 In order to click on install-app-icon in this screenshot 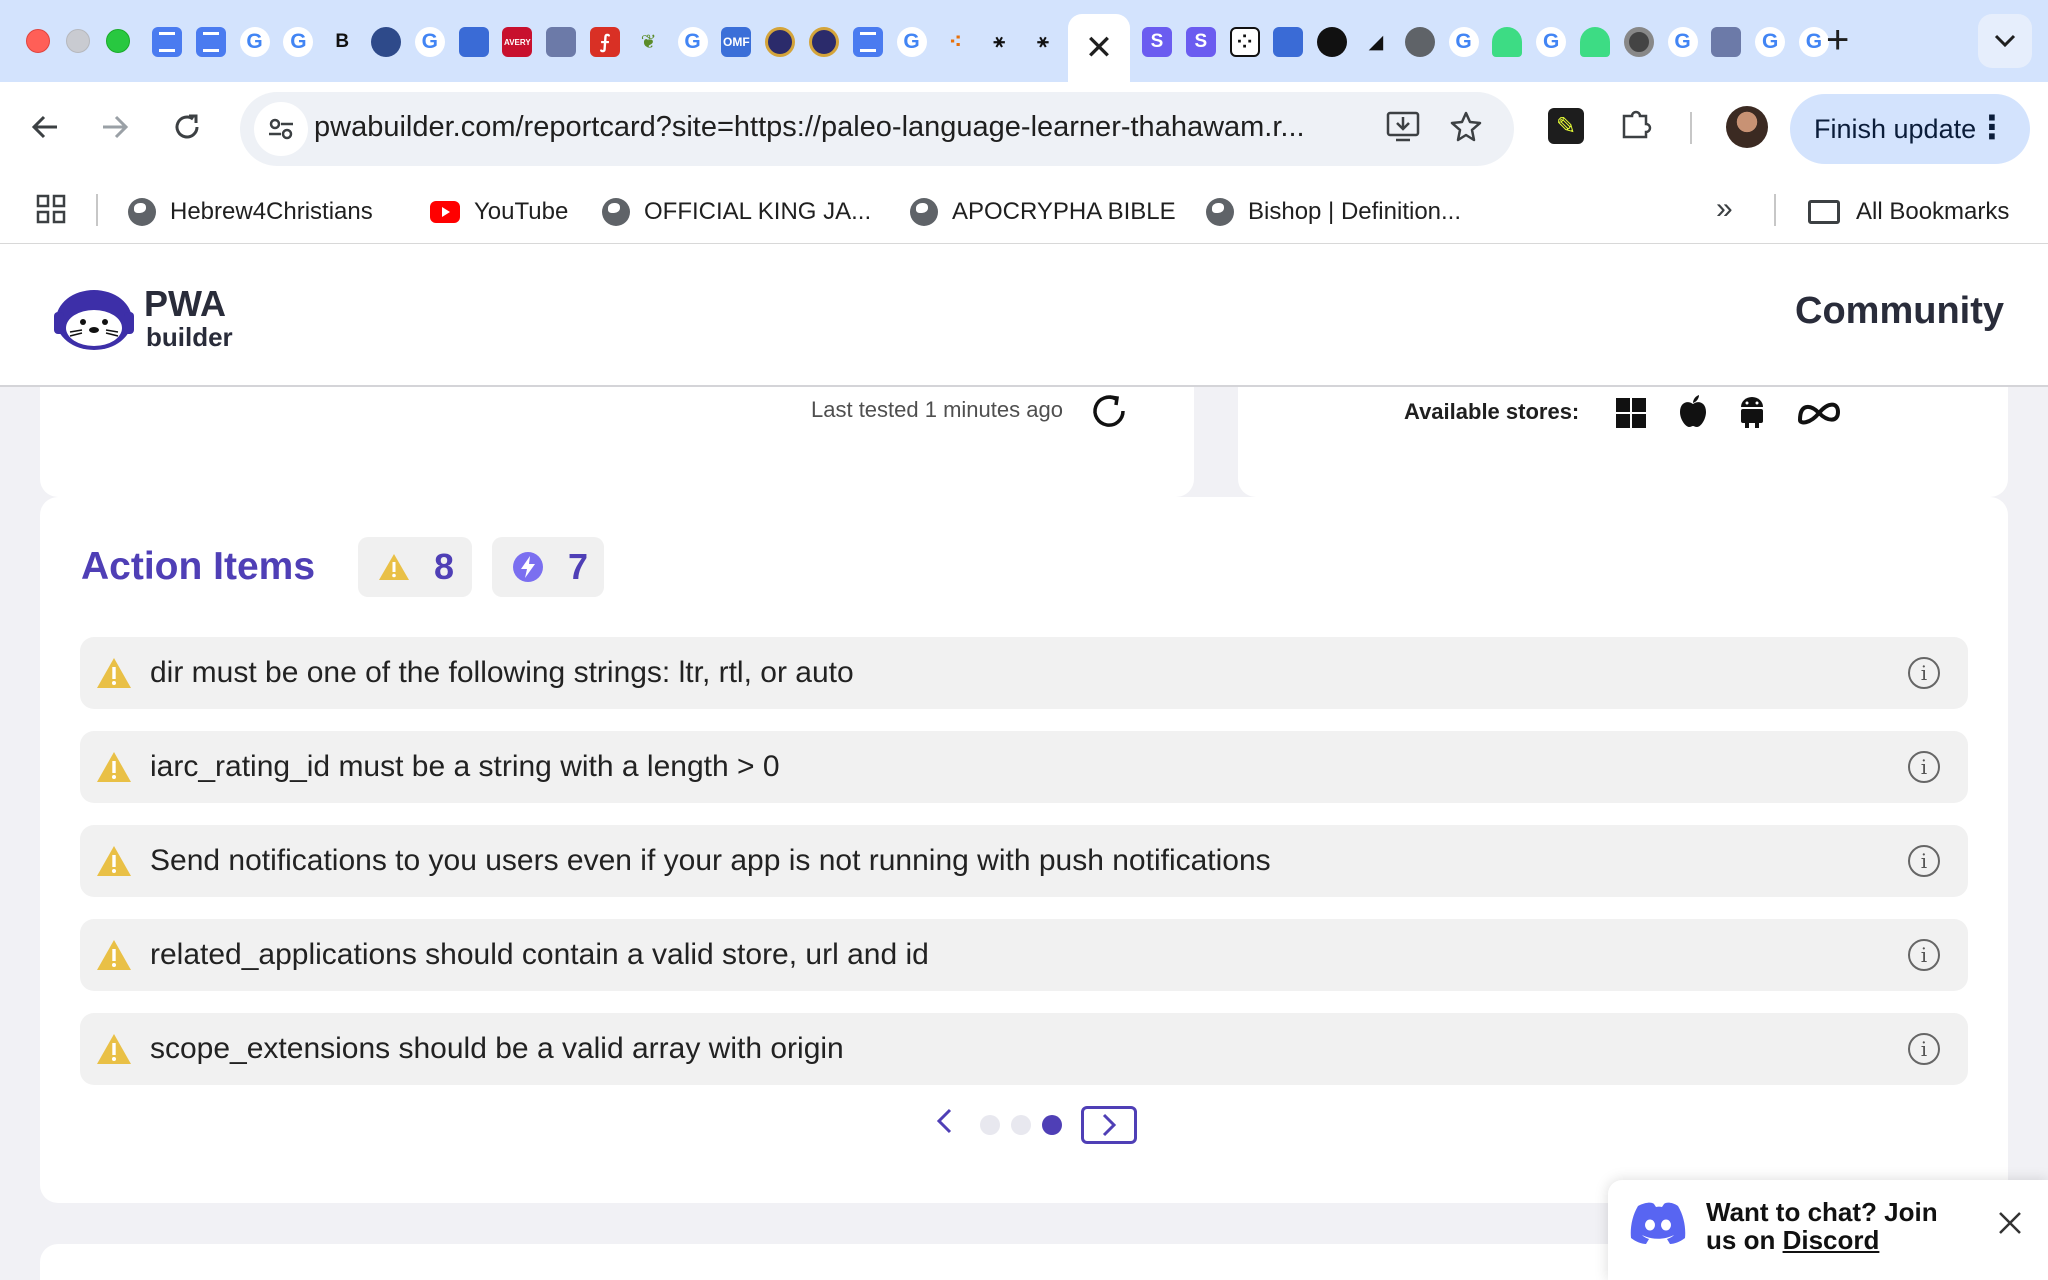, I will do `click(1403, 130)`.